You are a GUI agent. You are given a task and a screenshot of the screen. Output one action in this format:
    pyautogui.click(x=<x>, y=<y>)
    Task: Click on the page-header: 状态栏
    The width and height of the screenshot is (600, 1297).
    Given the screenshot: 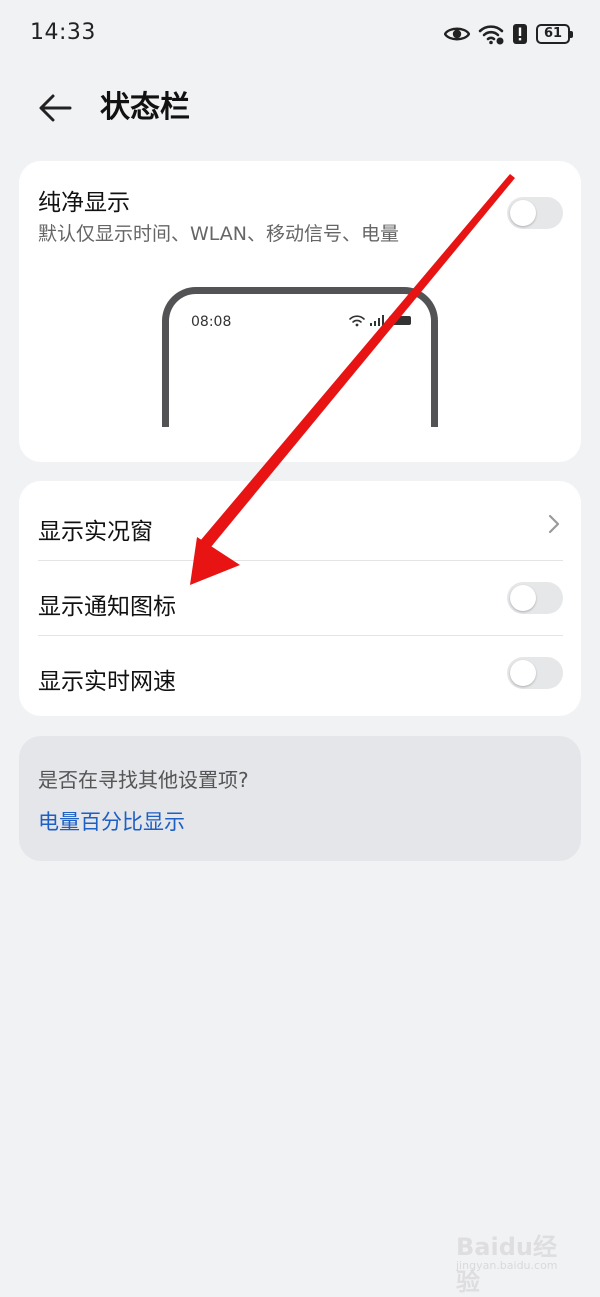 What is the action you would take?
    pyautogui.click(x=300, y=108)
    